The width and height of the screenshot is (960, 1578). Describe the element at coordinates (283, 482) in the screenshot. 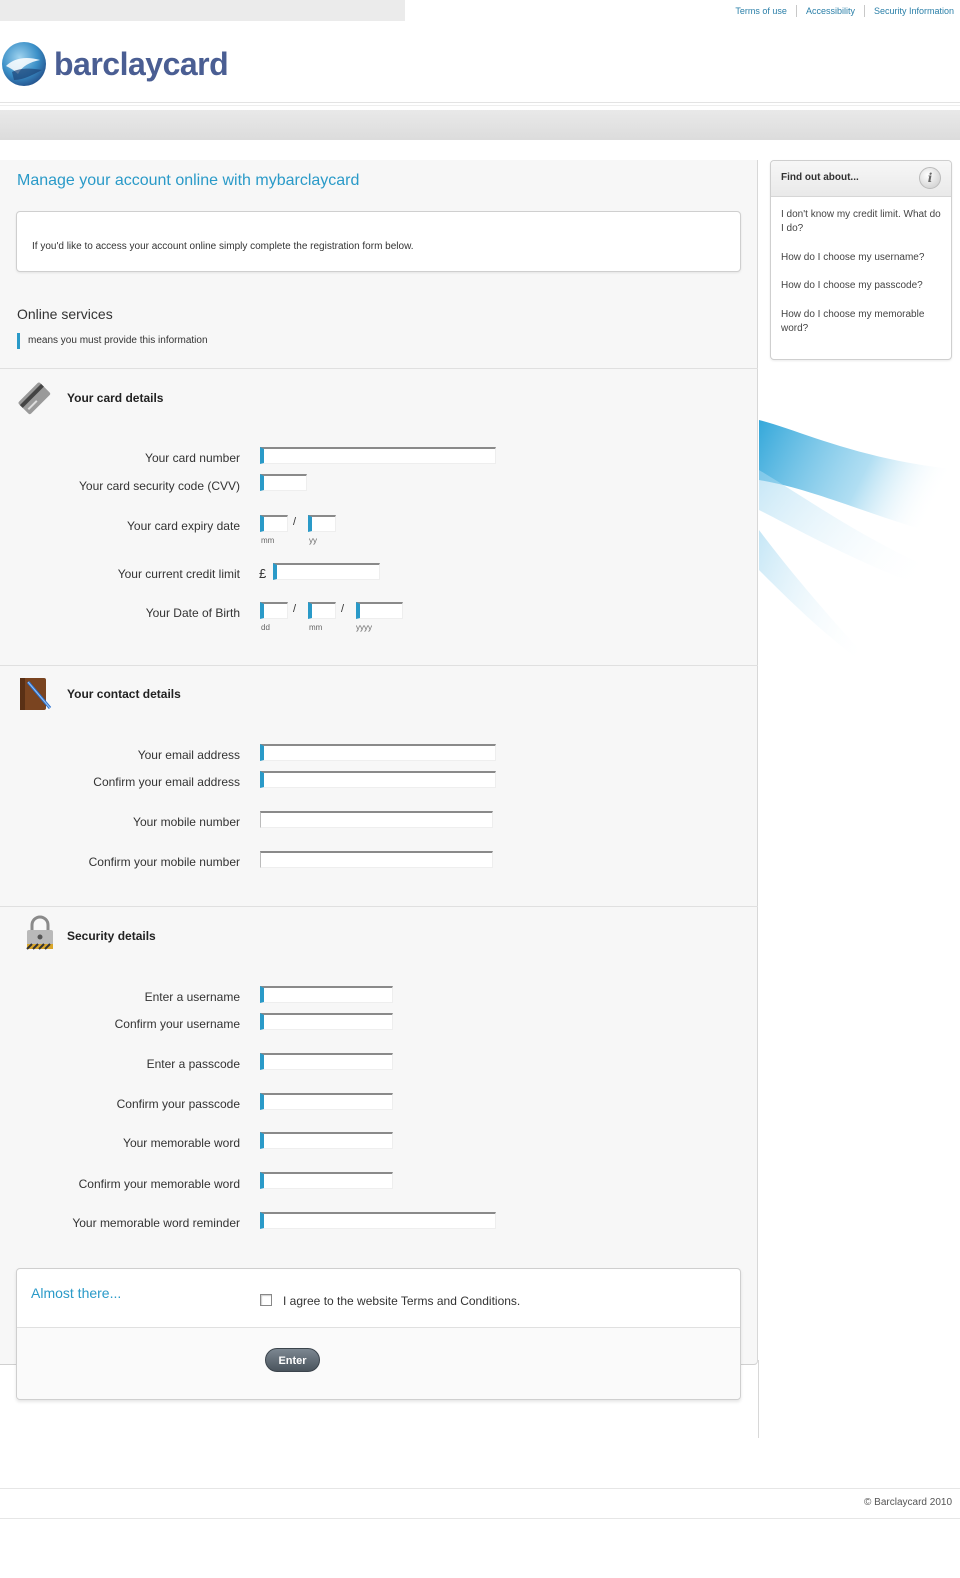

I see `cvv-input` at that location.